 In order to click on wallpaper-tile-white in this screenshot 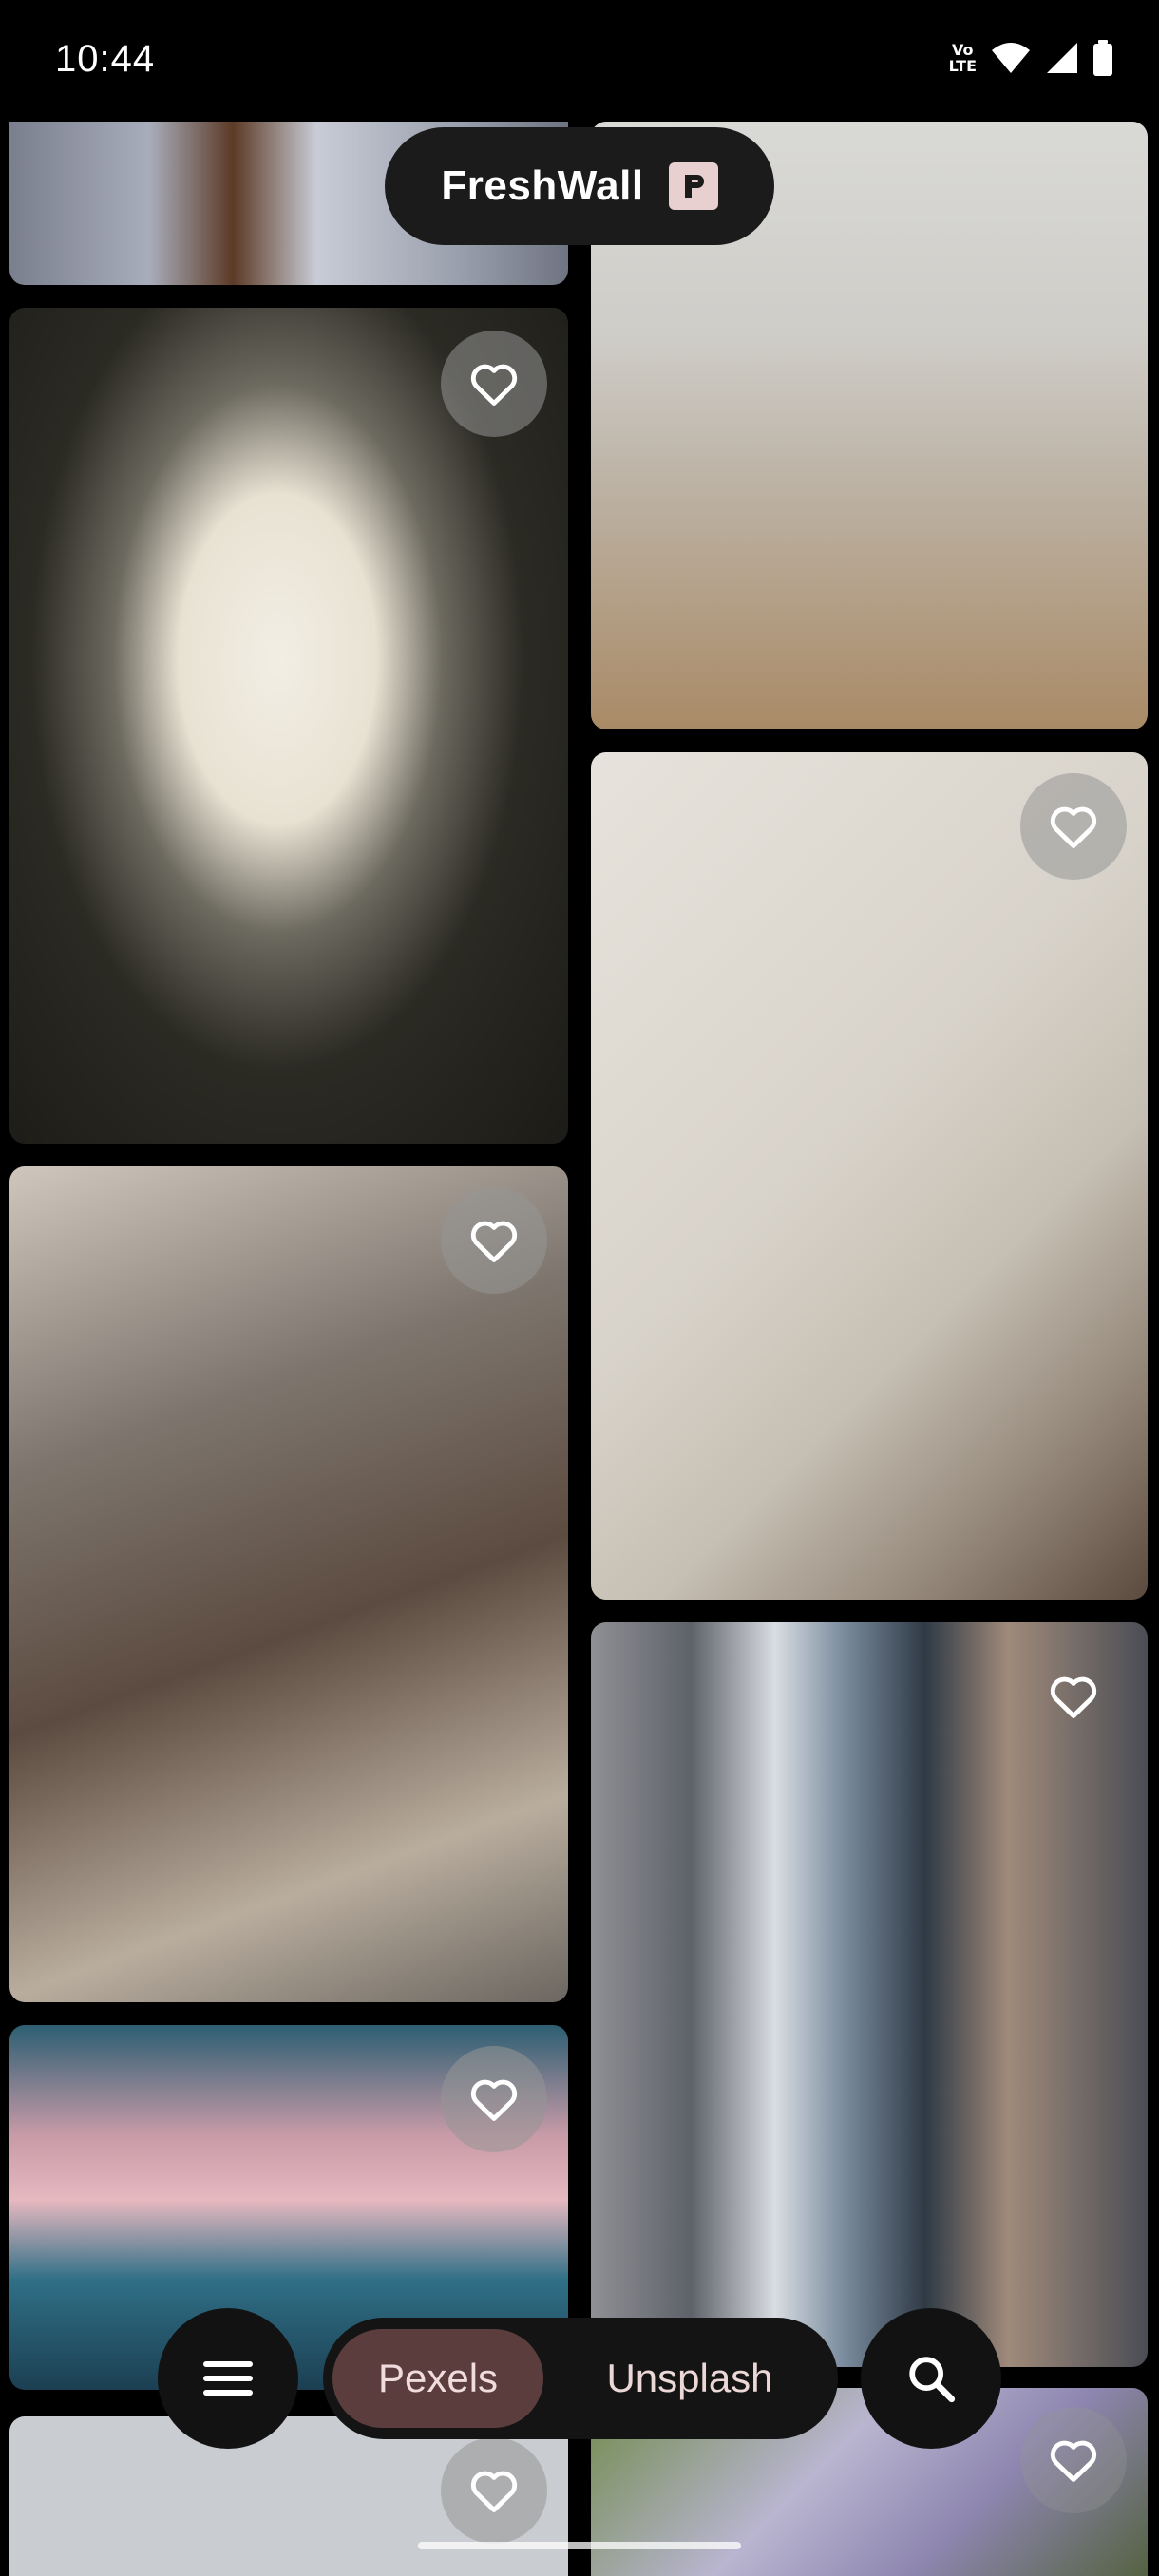, I will do `click(289, 2496)`.